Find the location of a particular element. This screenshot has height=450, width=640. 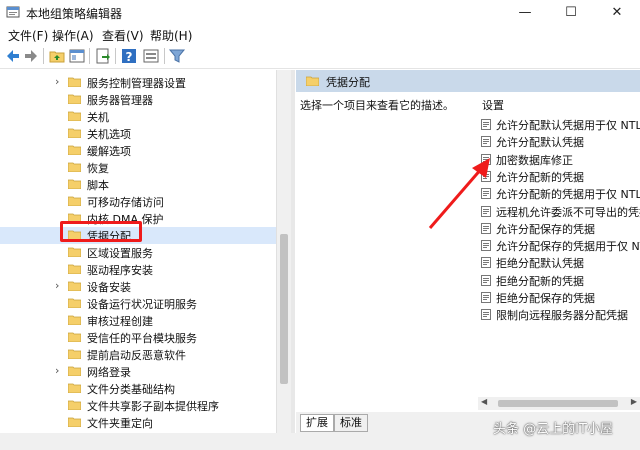

details-header-title: 凭据分配 is located at coordinates (348, 82).